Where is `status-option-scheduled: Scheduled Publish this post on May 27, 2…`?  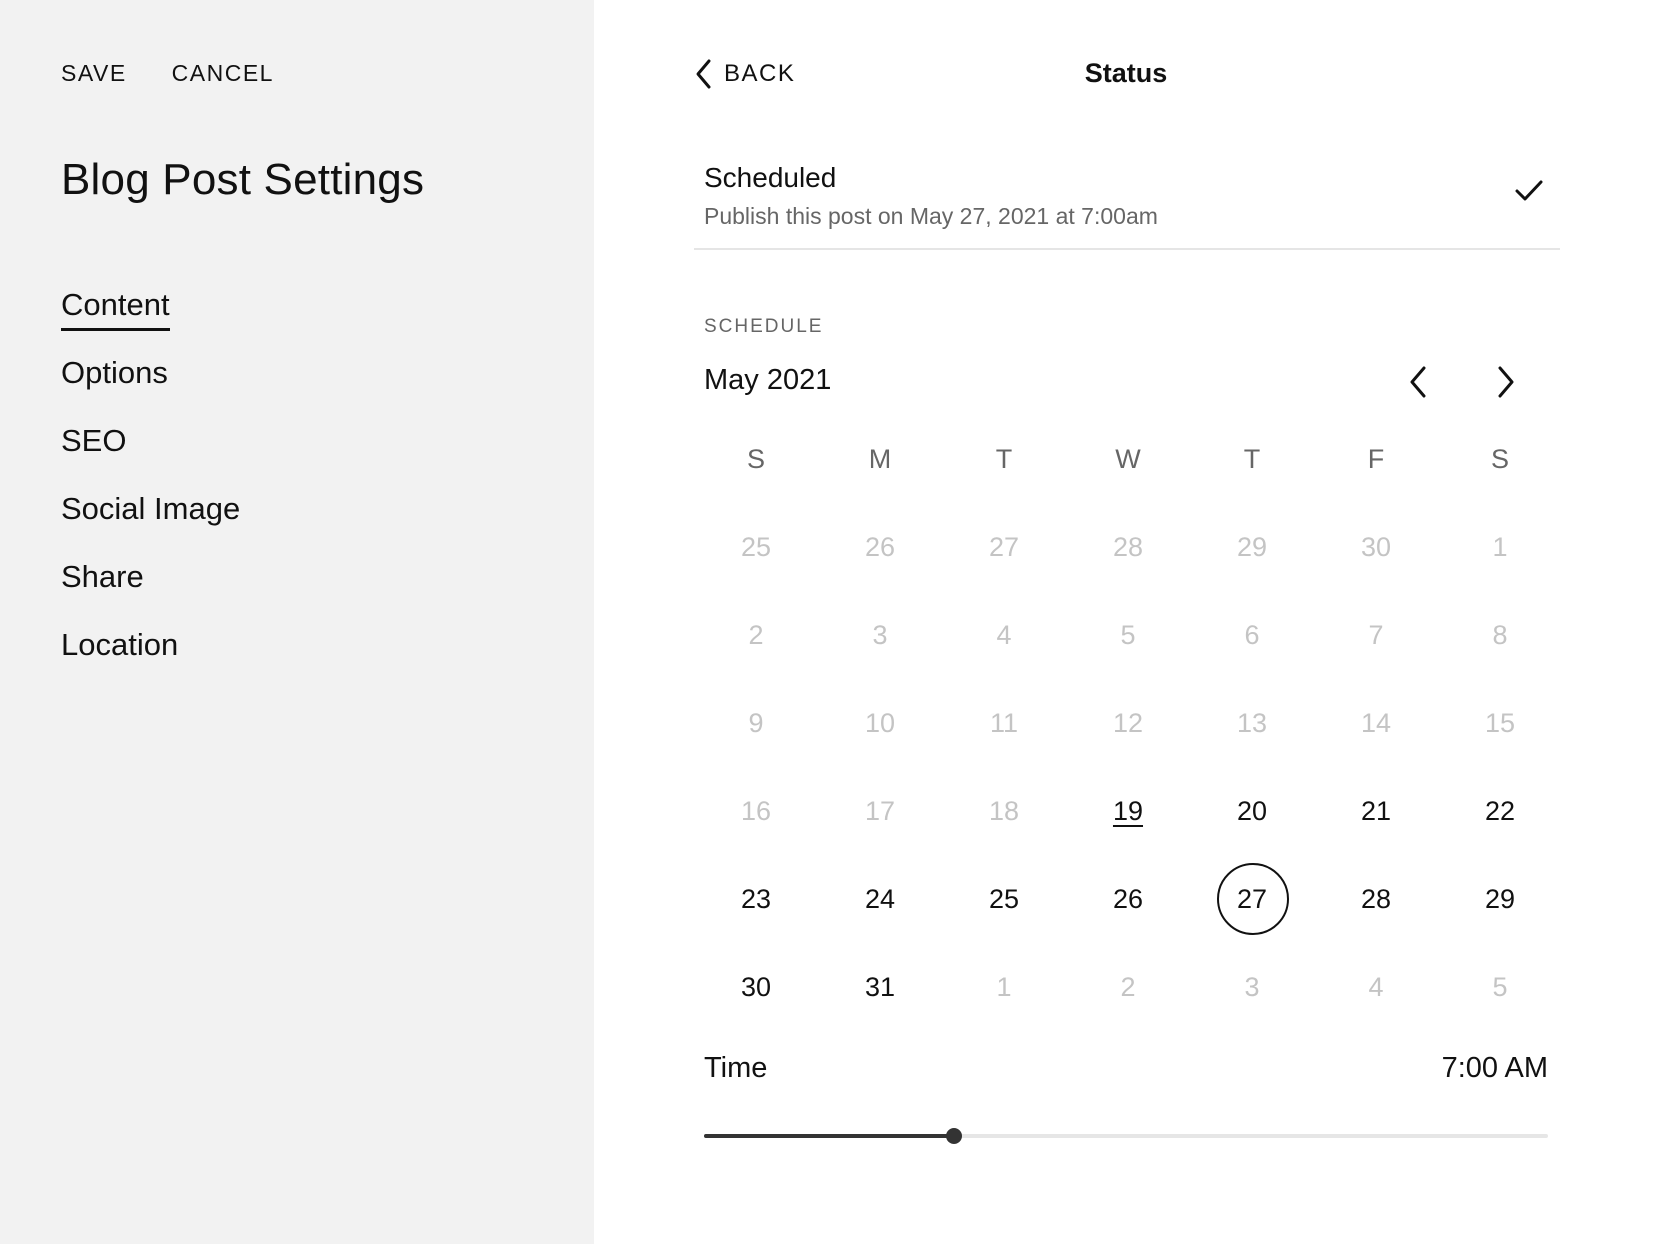 status-option-scheduled: Scheduled Publish this post on May 27, 2… is located at coordinates (1127, 200).